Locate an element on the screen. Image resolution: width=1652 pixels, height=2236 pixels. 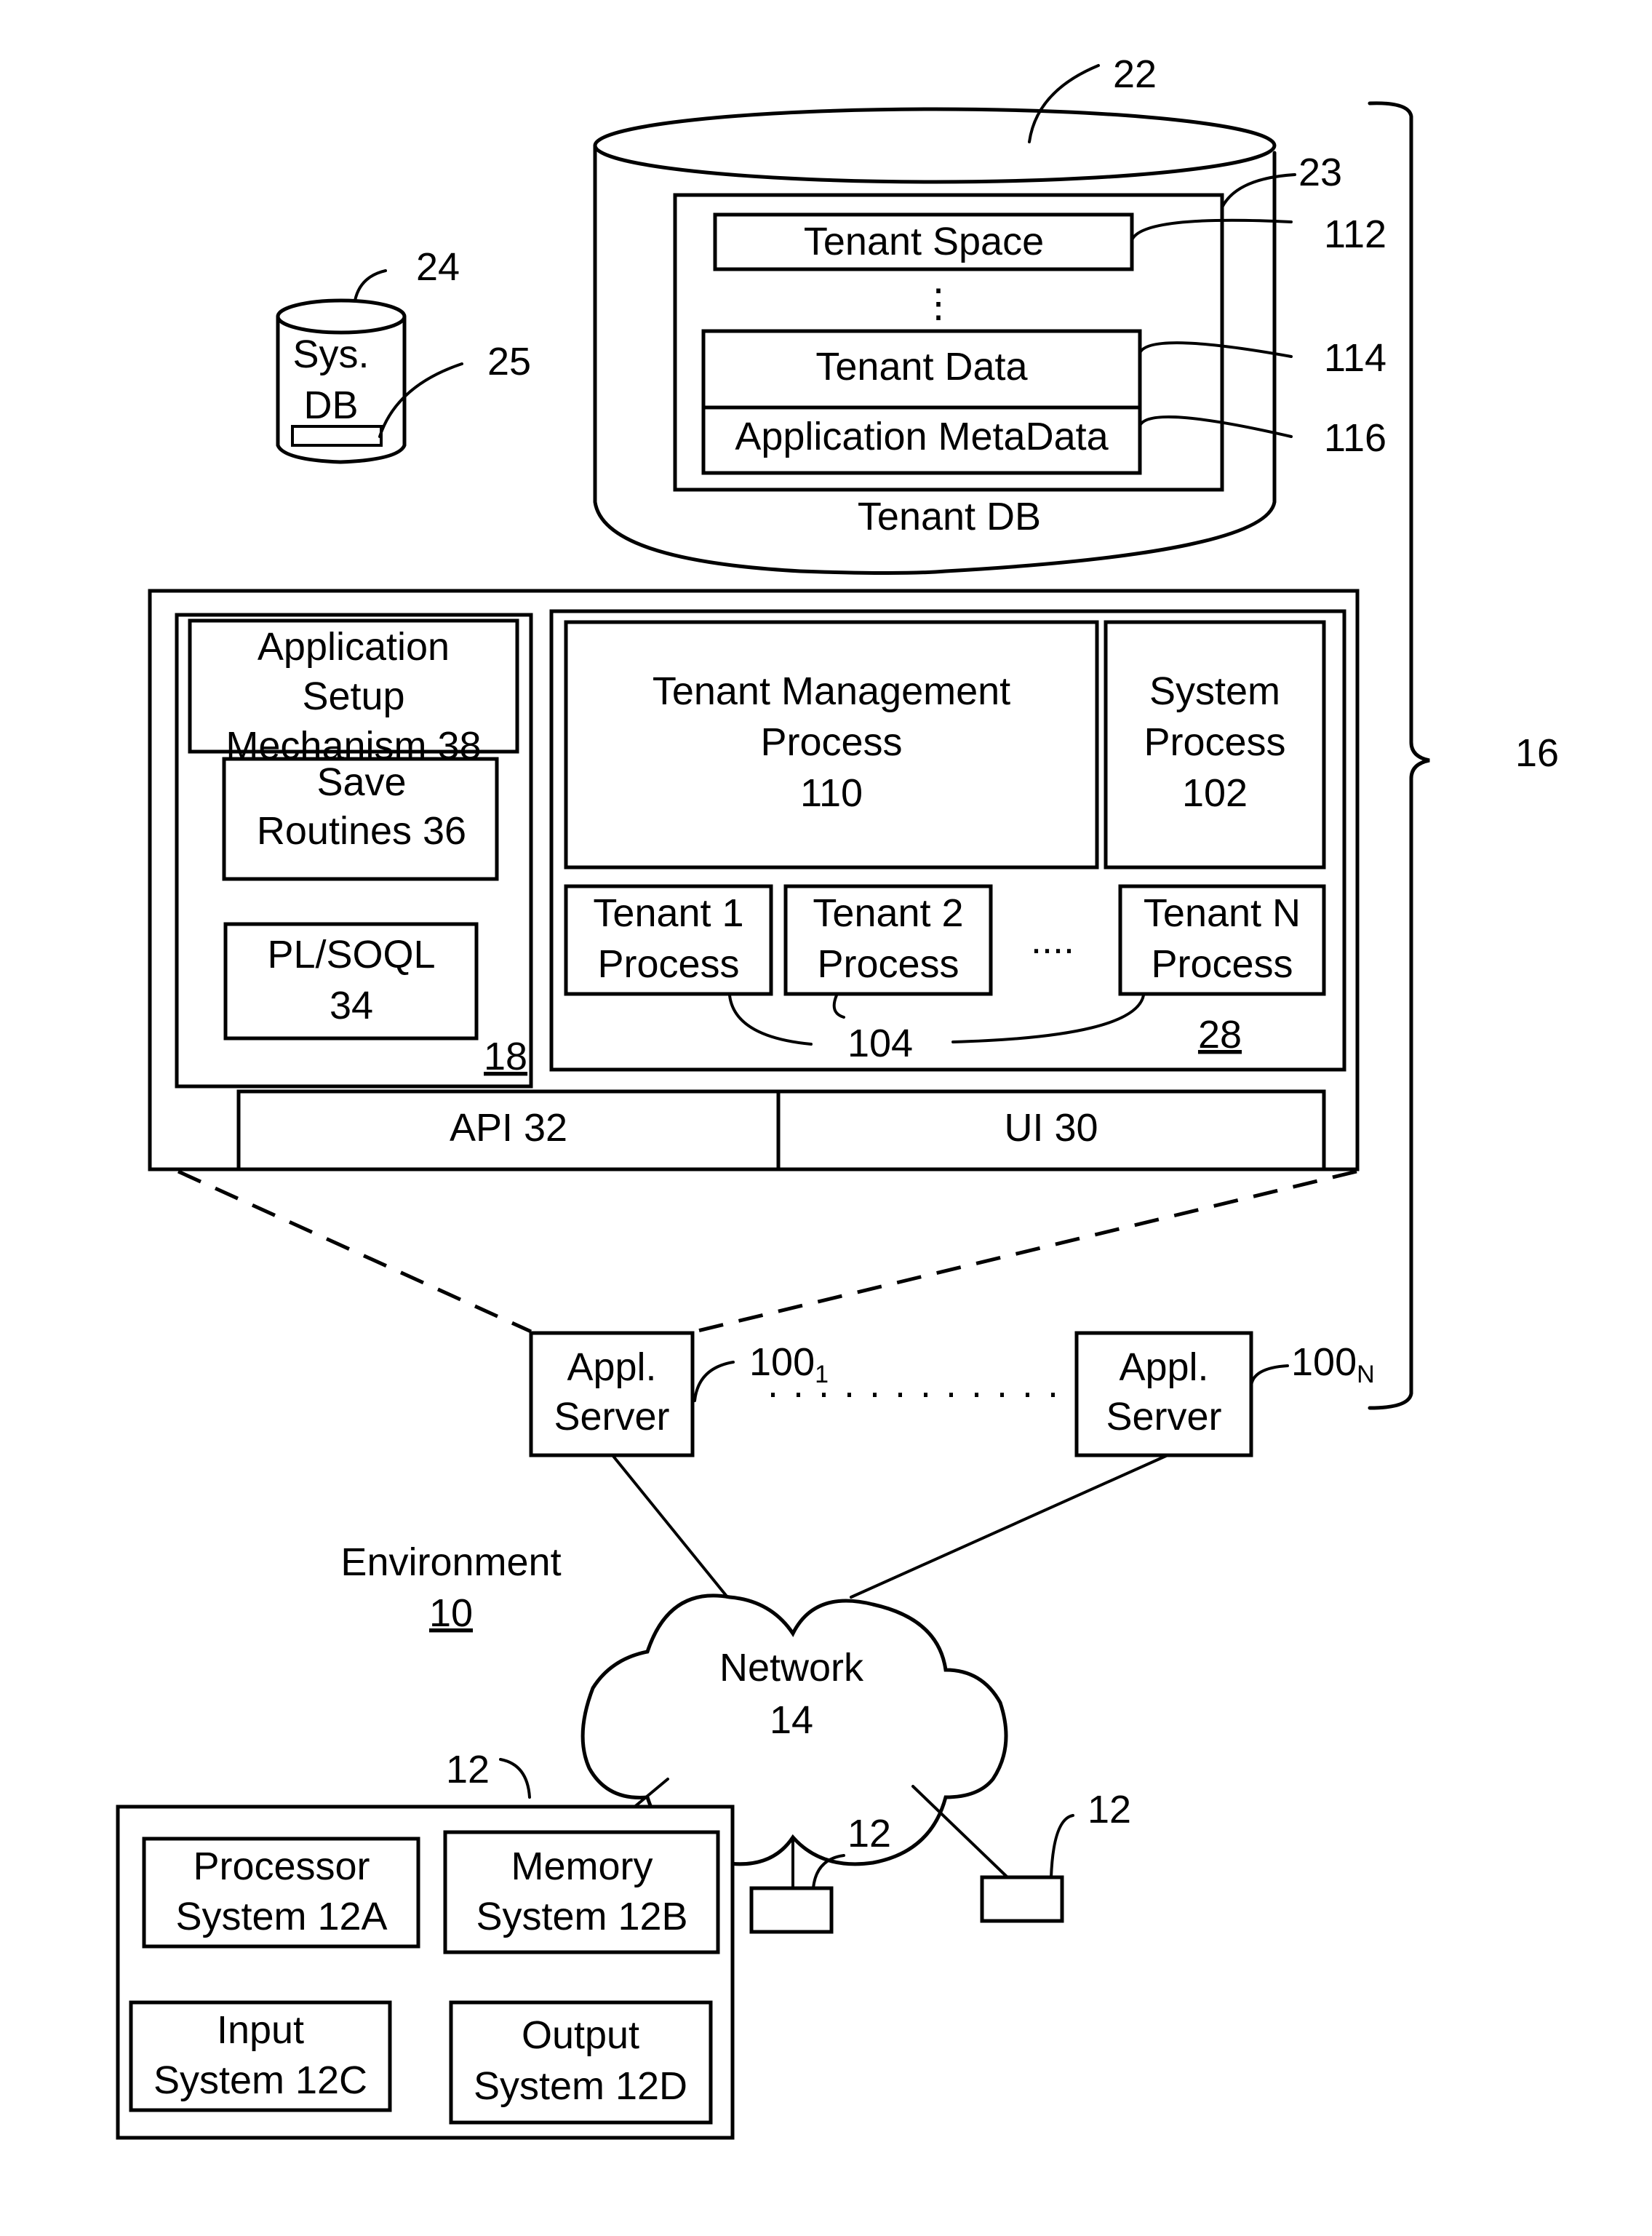
app-server-1-ref-number: 100 is located at coordinates (782, 1362).